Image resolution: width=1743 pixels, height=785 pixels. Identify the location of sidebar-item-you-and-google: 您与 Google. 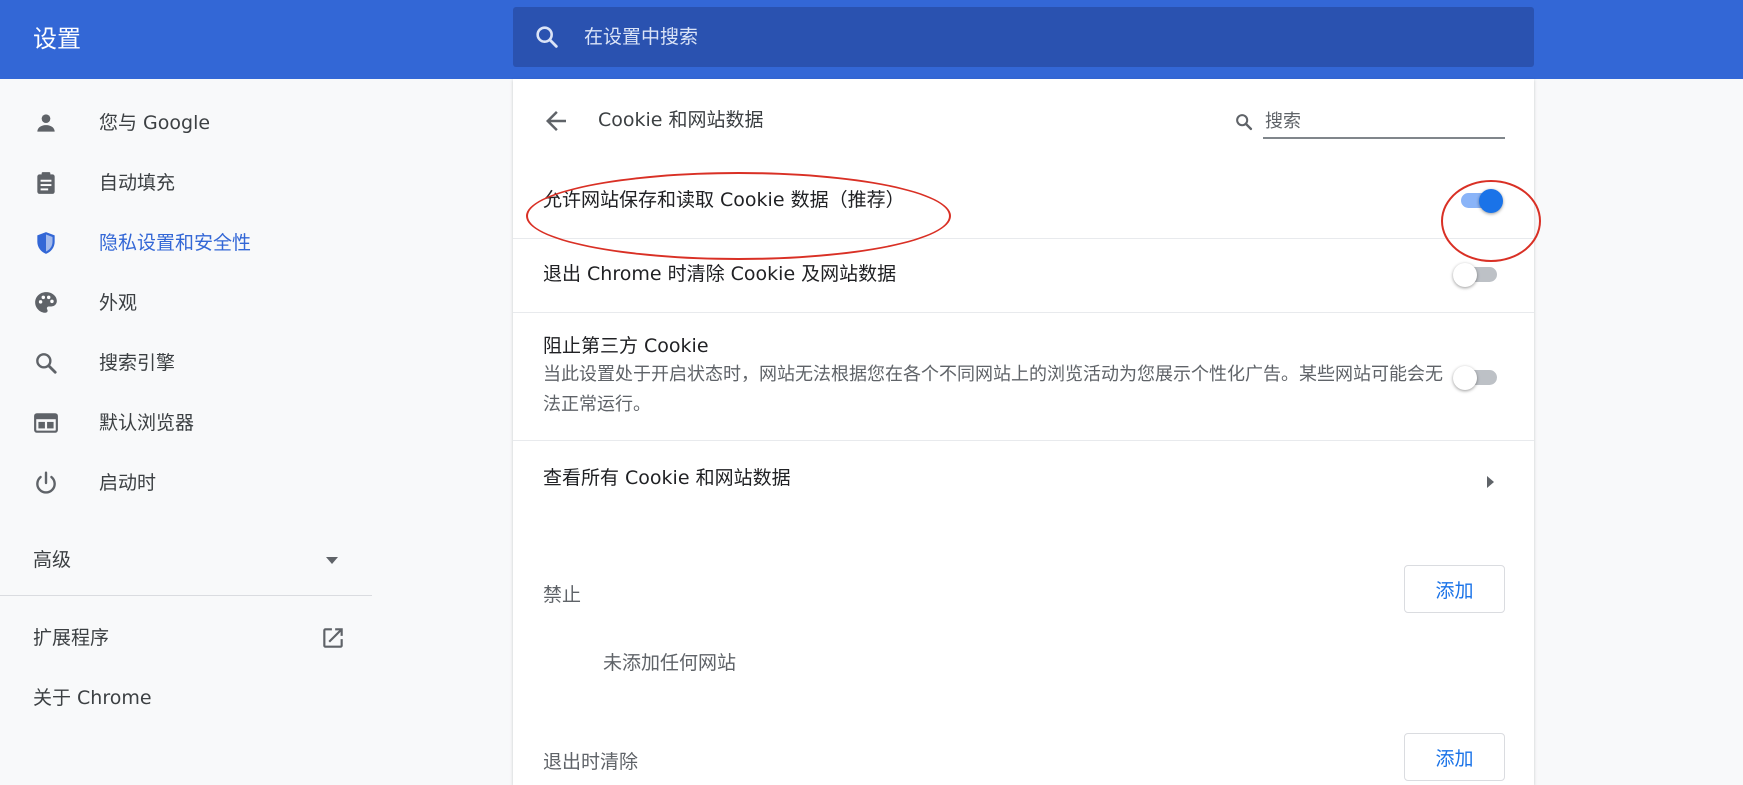
(186, 123).